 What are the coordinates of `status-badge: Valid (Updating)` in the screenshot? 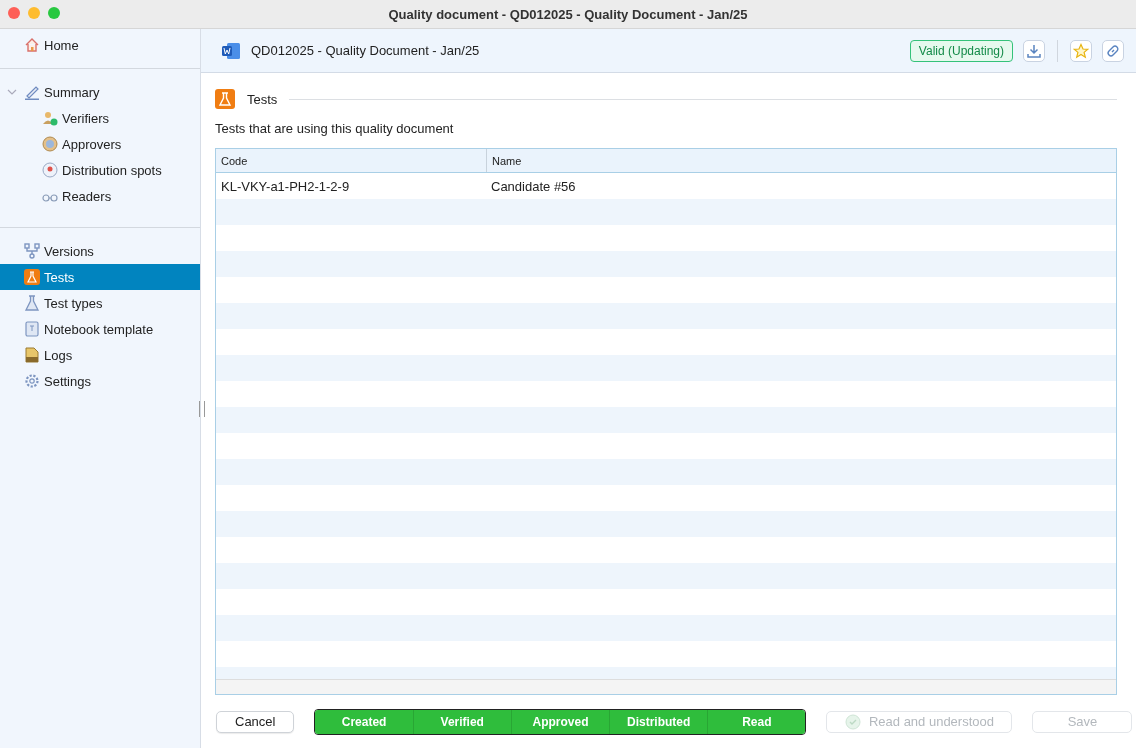 It's located at (961, 50).